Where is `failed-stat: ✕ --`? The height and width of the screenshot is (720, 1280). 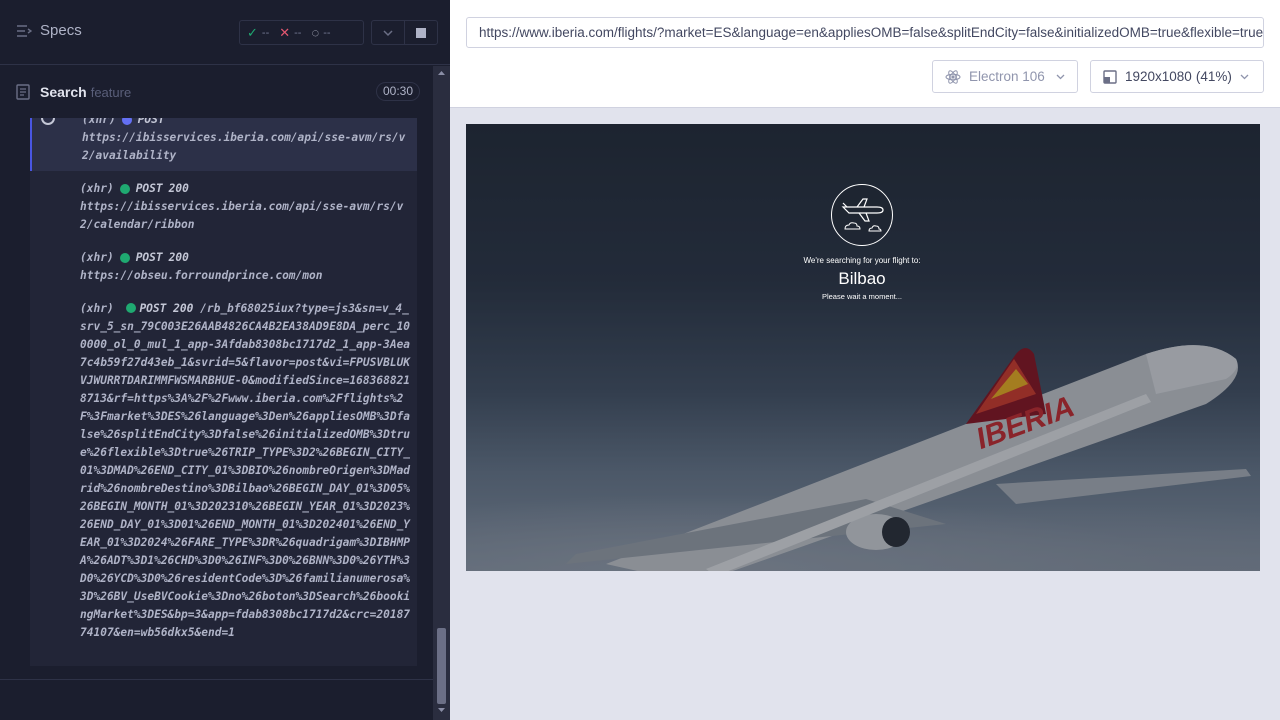 failed-stat: ✕ -- is located at coordinates (290, 33).